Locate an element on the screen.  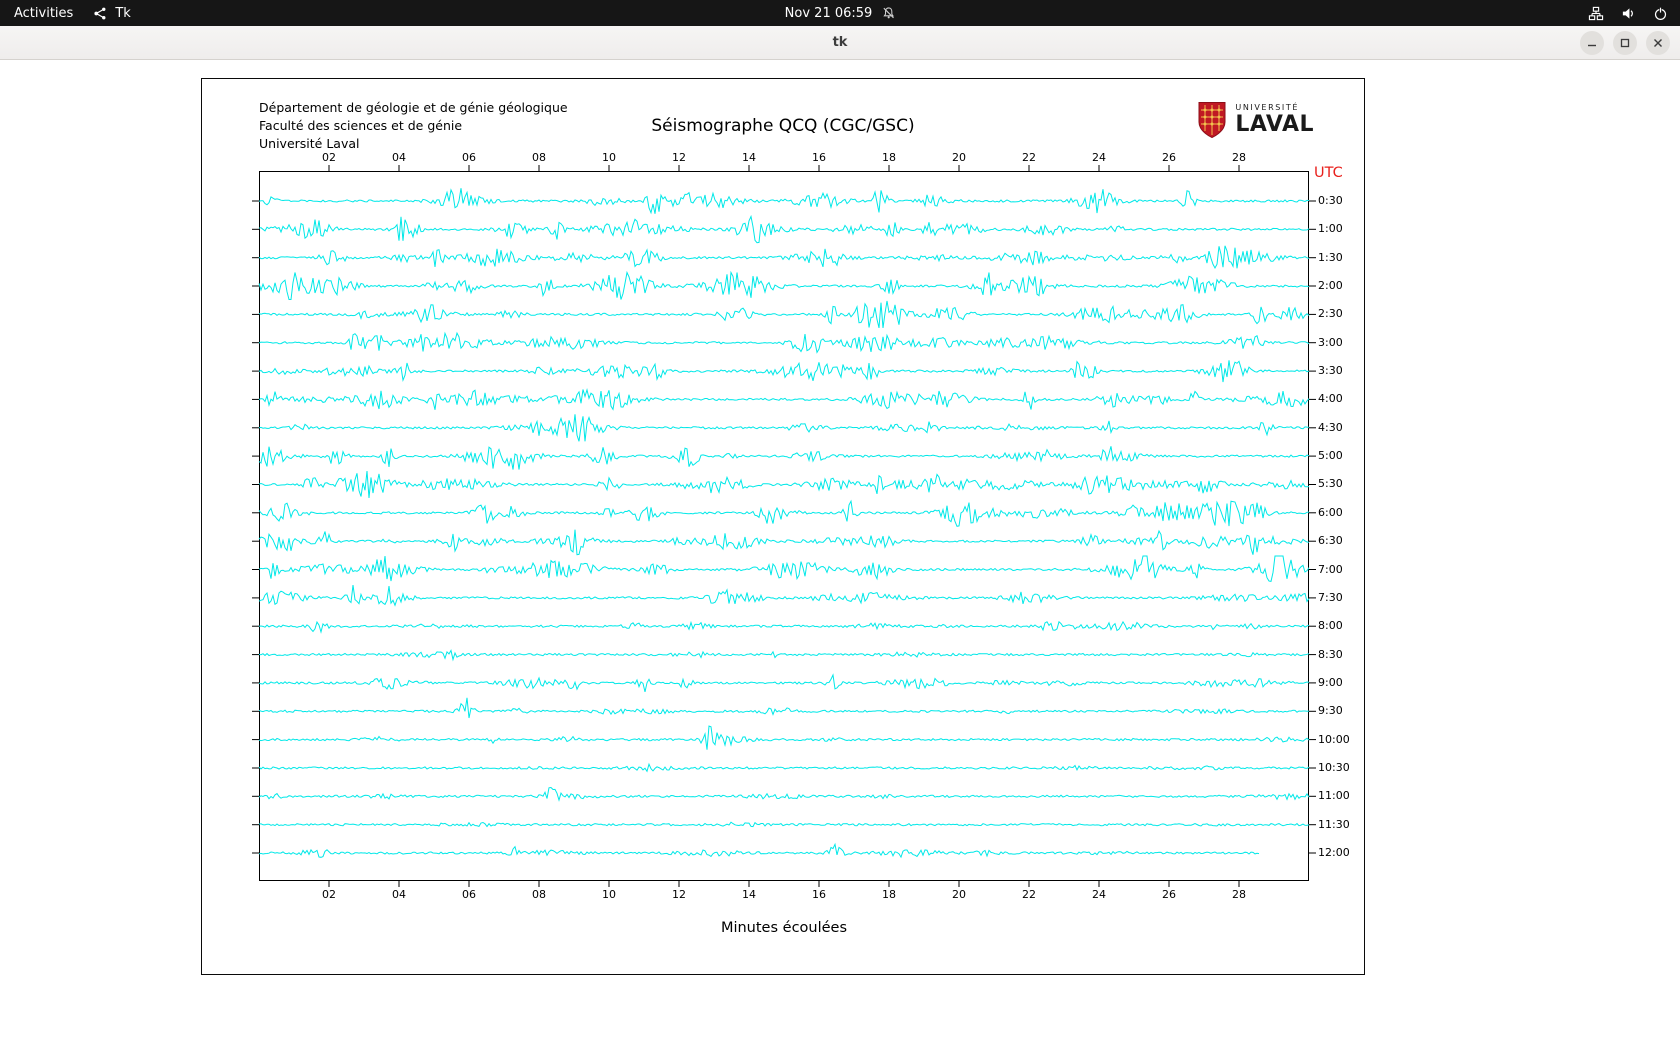
app-menu: Tk is located at coordinates (112, 13).